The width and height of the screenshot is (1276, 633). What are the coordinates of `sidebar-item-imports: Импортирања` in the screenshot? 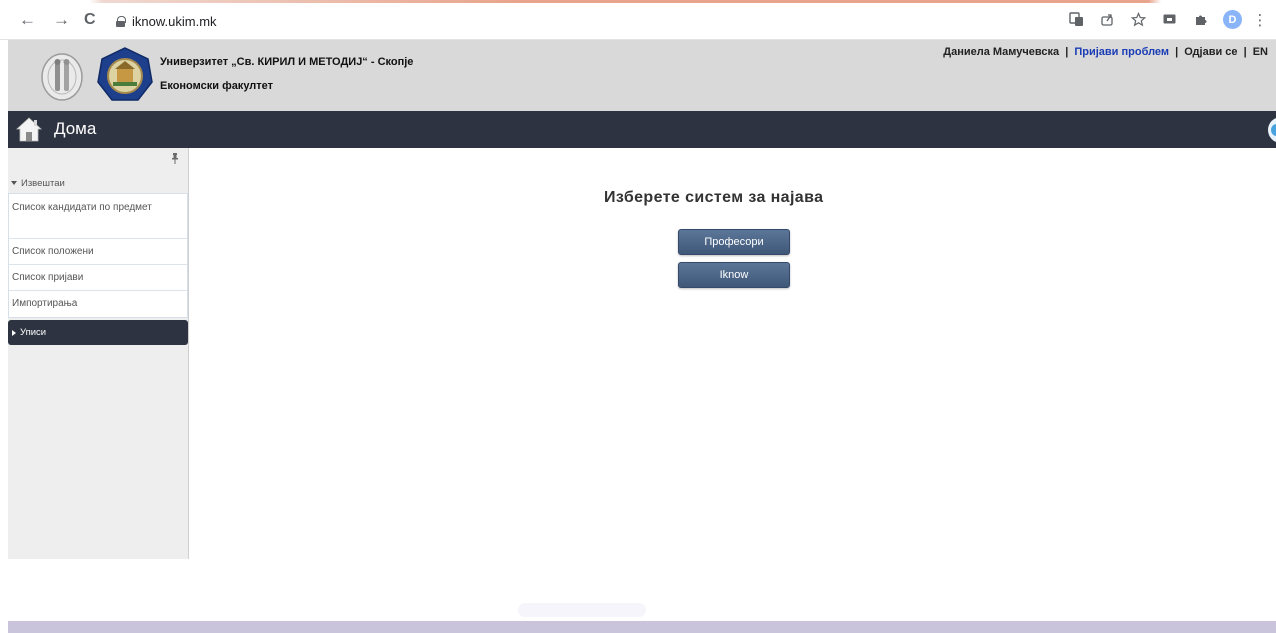 It's located at (98, 304).